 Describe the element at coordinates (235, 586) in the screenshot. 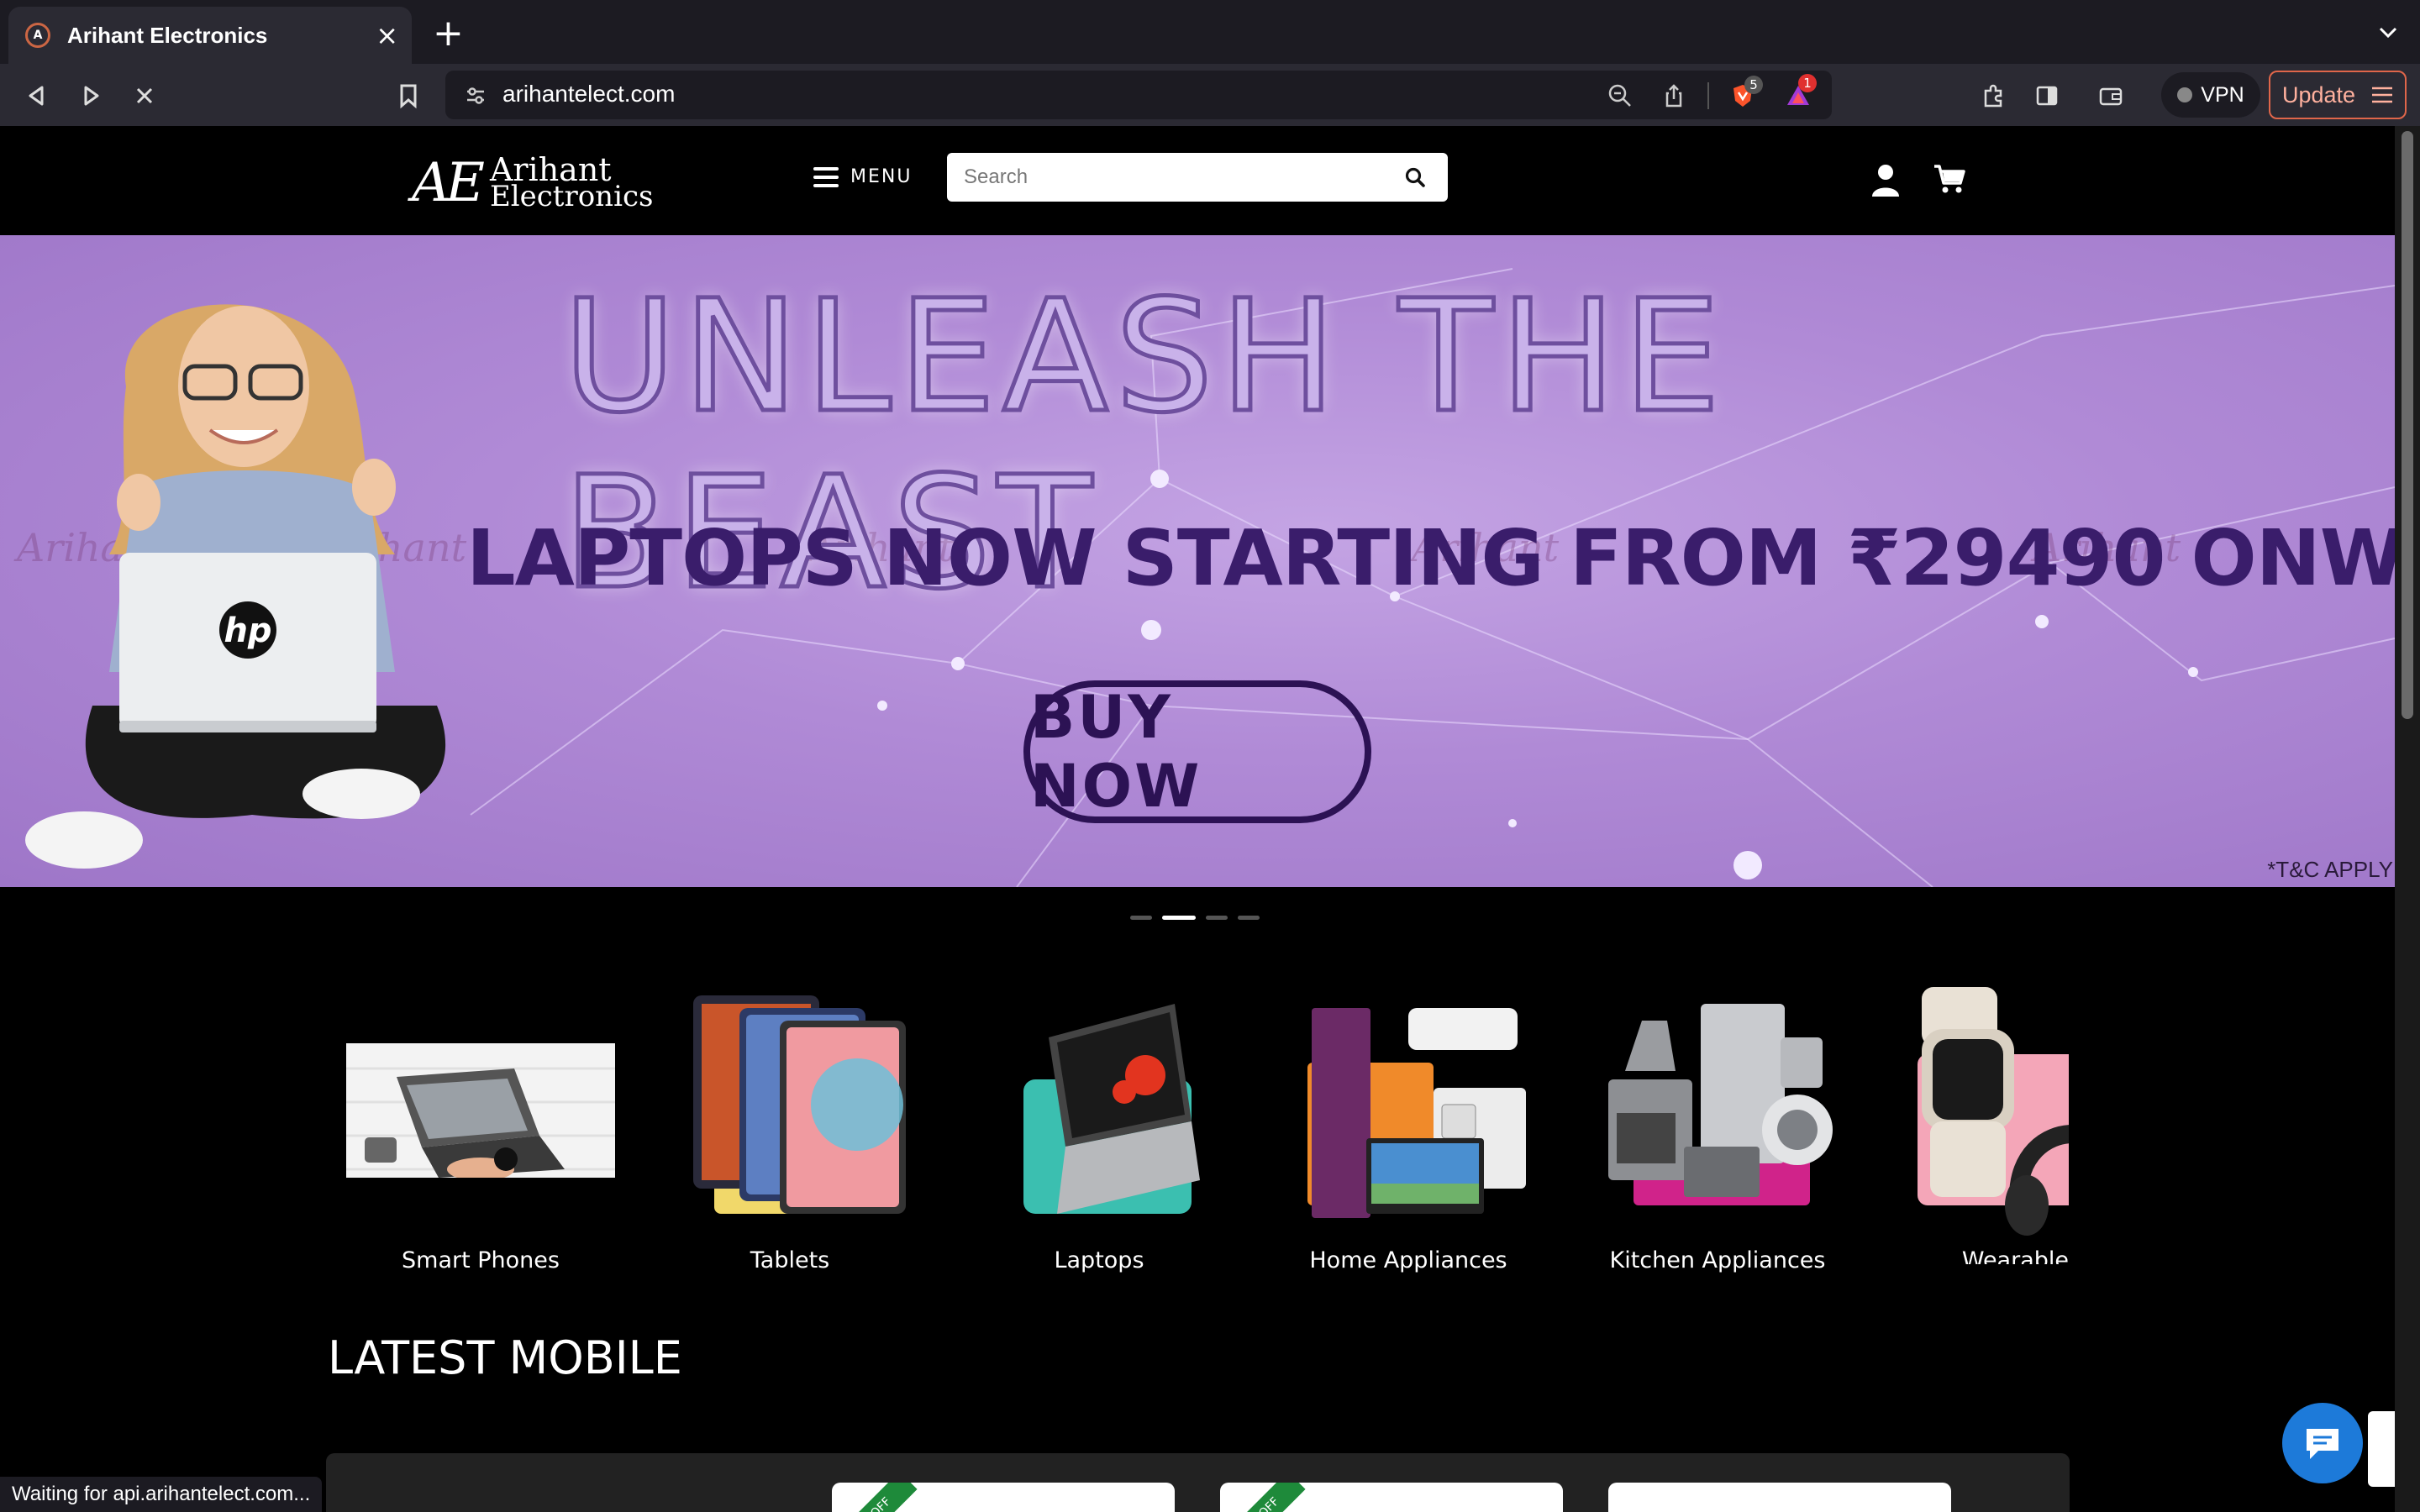

I see `woman-with-laptop-image: hp` at that location.